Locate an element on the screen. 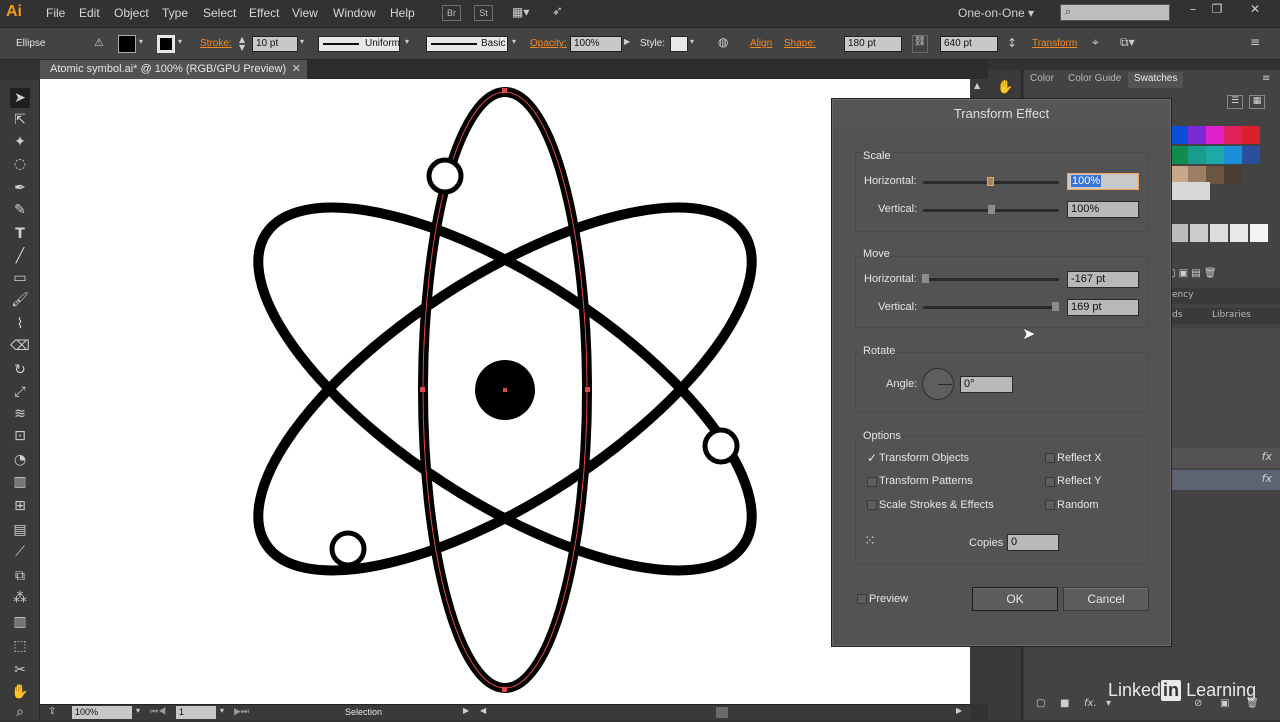 This screenshot has width=1280, height=722. grid-view-icon: ▦ is located at coordinates (1257, 102).